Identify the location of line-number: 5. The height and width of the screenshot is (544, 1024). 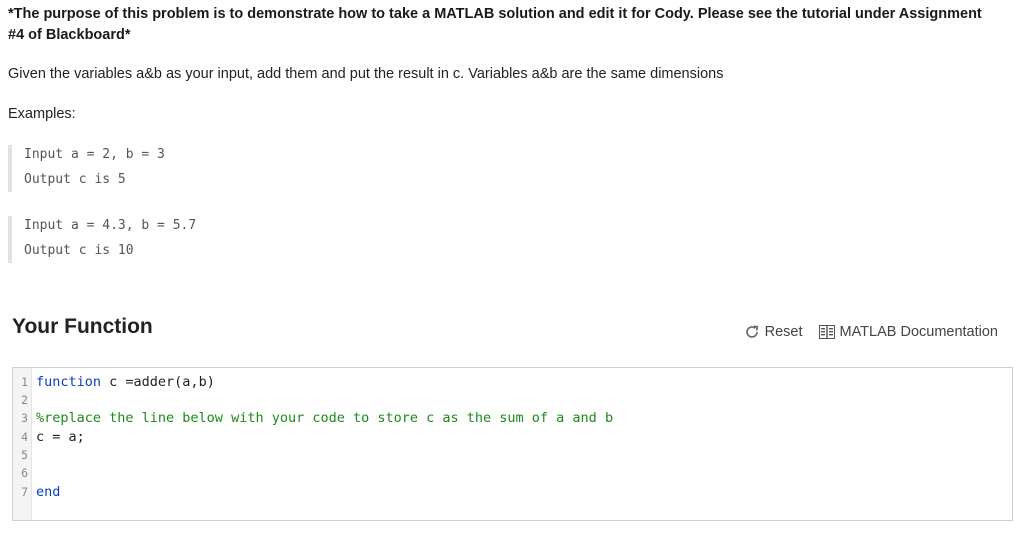
(24, 455).